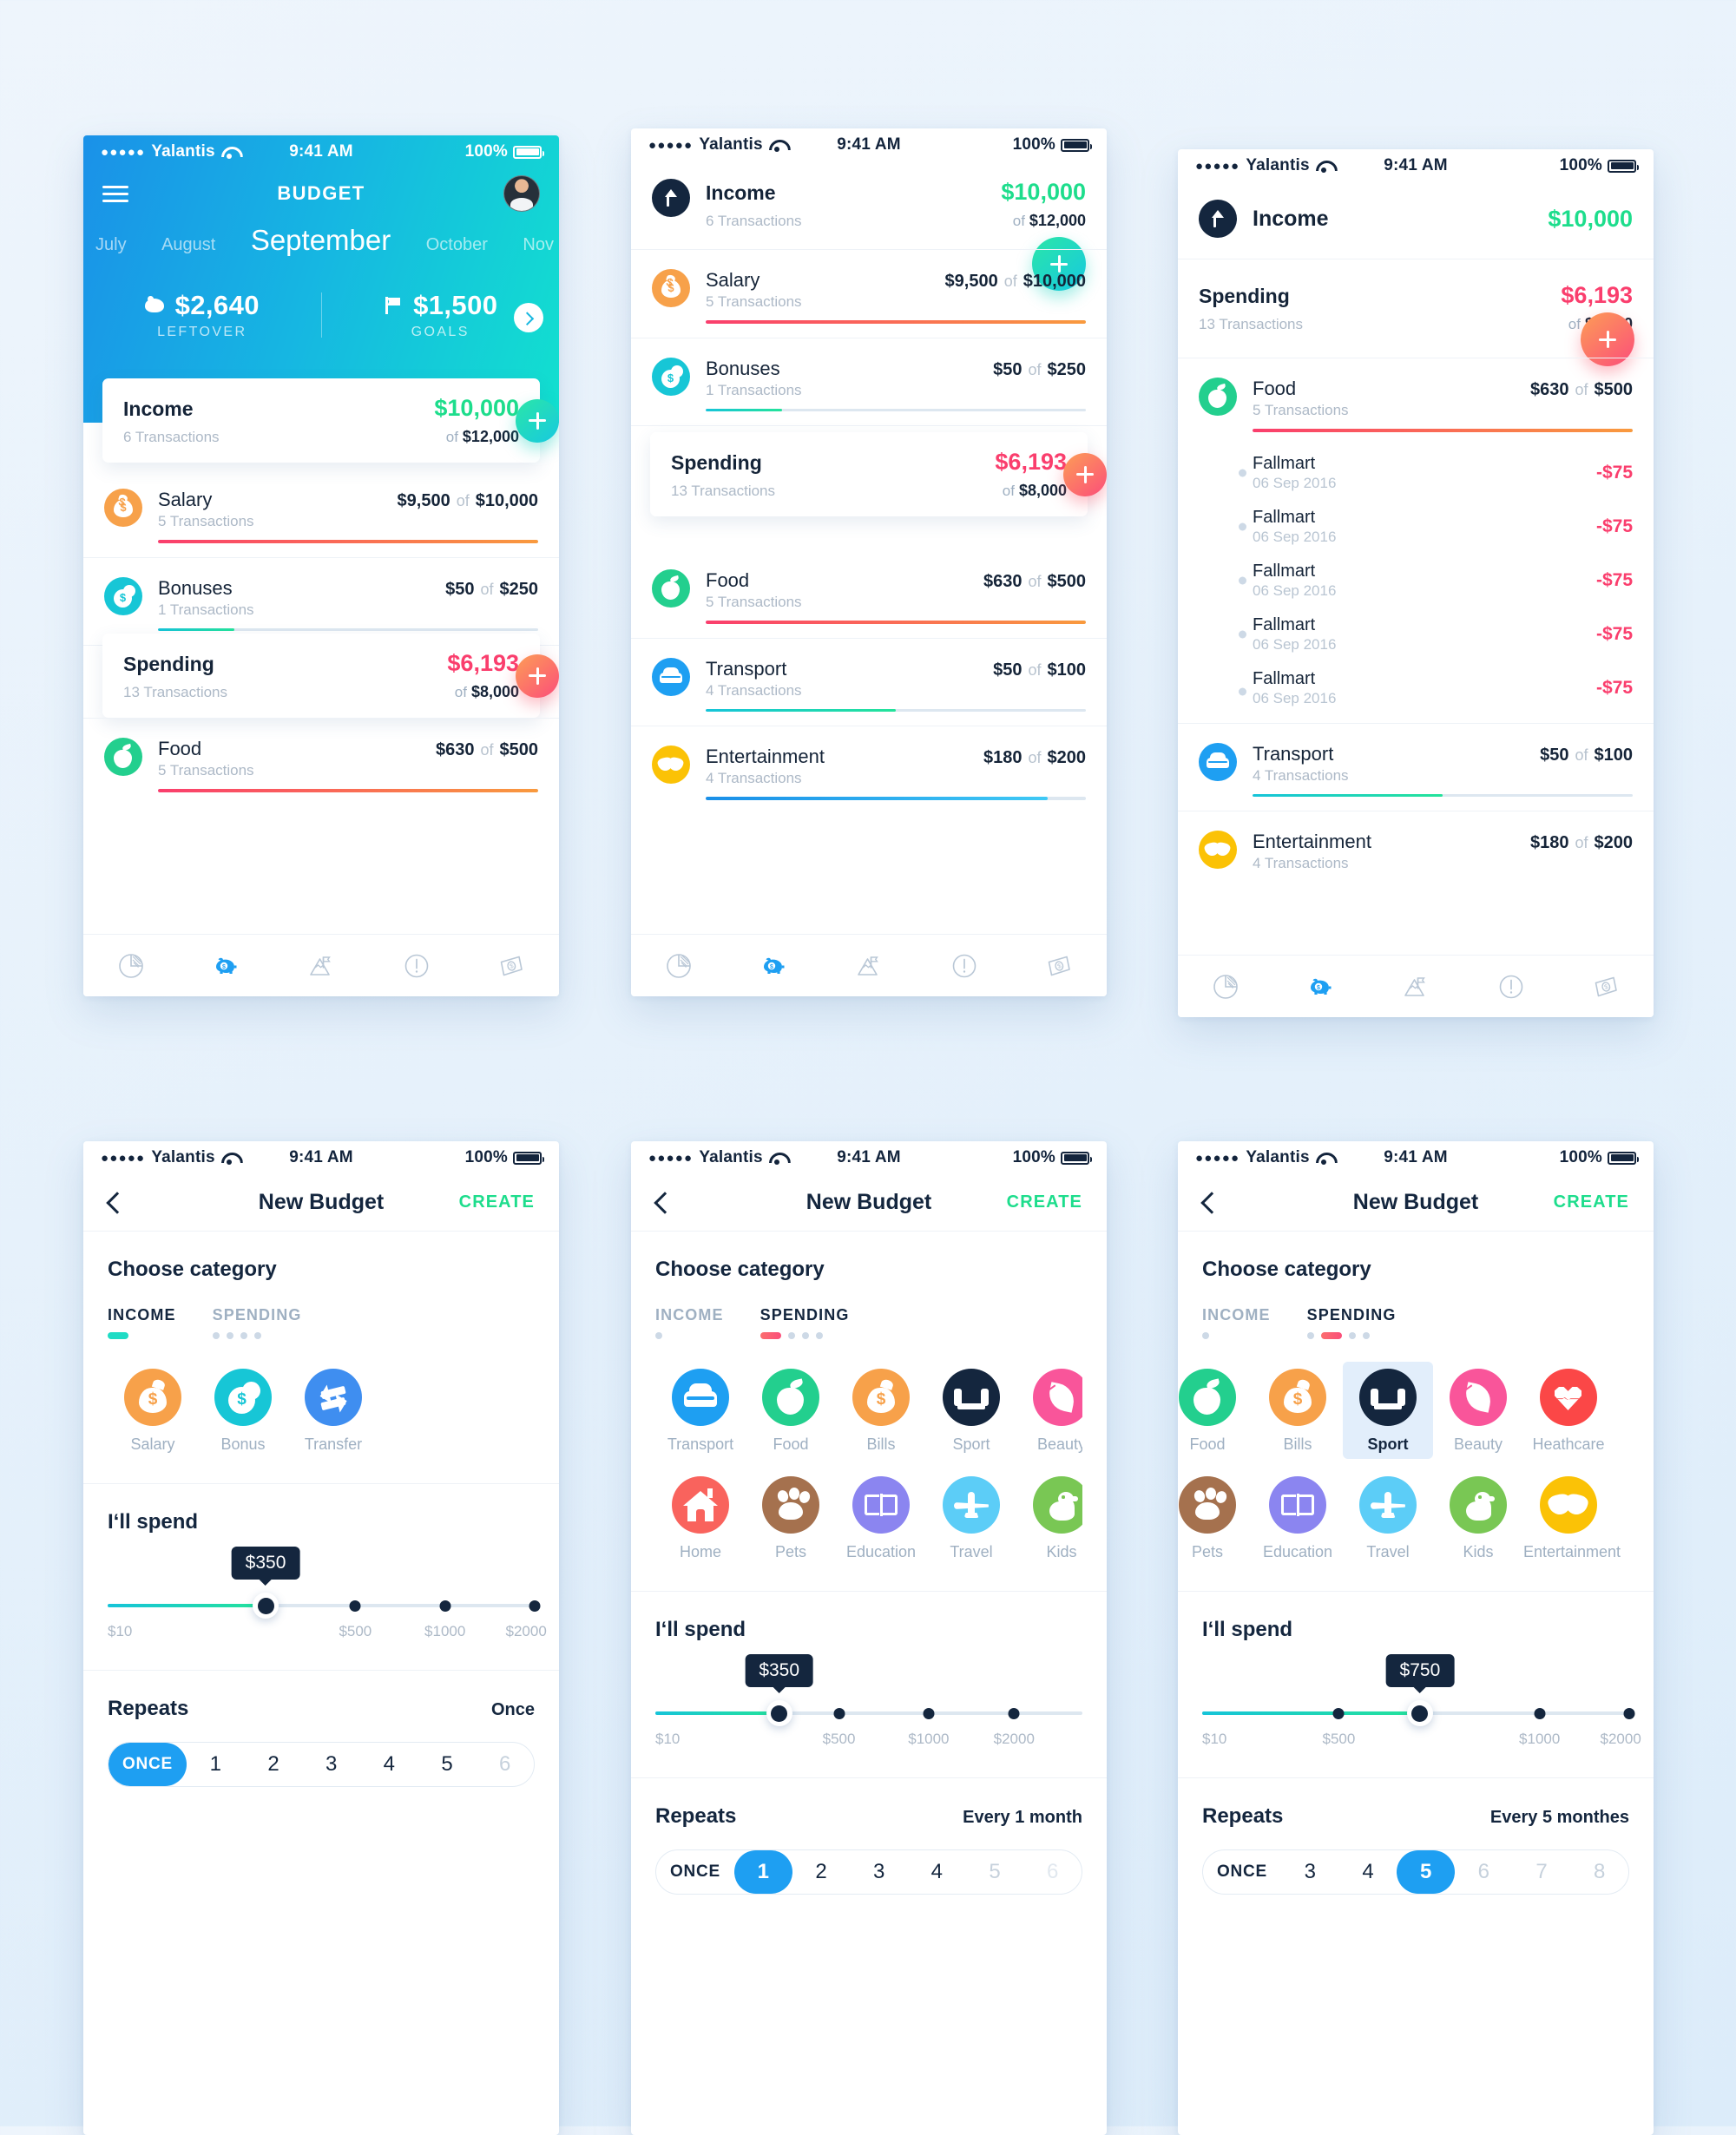 The width and height of the screenshot is (1736, 2135). I want to click on spend-slider: $750 $10 $500 $1000 $2000, so click(1421, 1701).